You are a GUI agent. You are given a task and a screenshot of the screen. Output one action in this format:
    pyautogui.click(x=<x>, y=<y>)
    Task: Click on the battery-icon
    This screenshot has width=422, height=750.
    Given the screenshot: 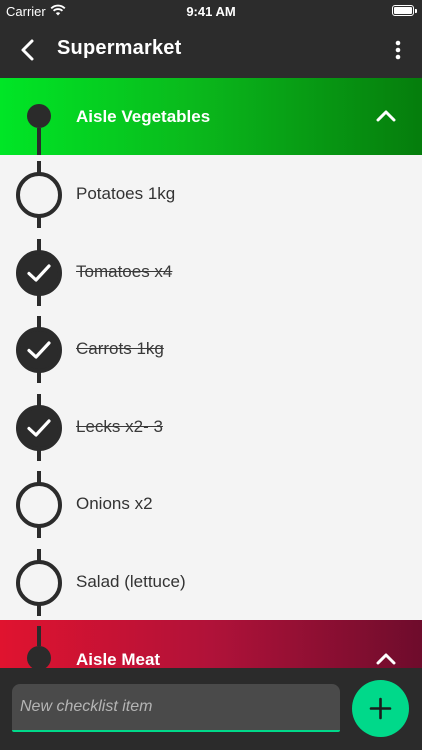 What is the action you would take?
    pyautogui.click(x=404, y=10)
    